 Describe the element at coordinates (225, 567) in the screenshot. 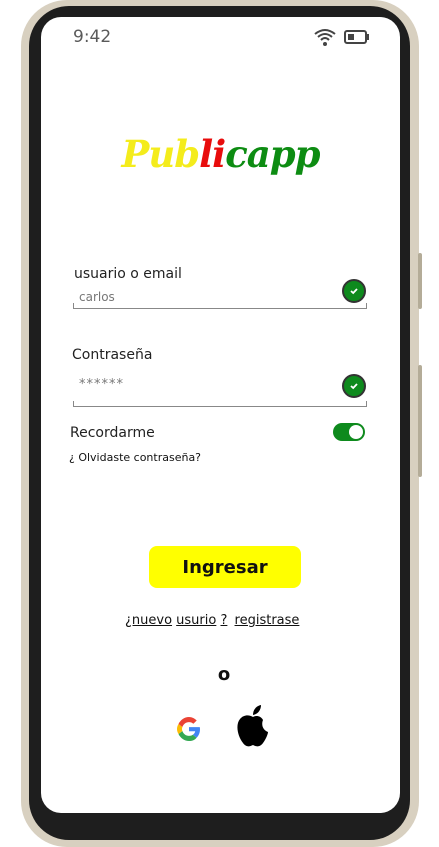

I see `login-button: Ingresar` at that location.